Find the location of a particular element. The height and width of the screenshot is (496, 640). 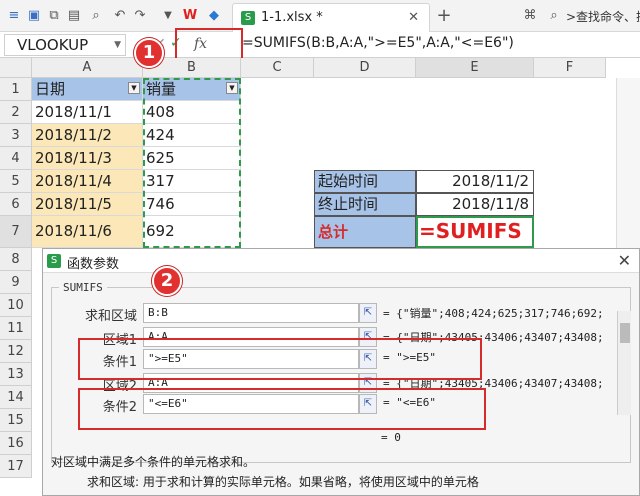

preview-icon: ⌕ is located at coordinates (96, 16).